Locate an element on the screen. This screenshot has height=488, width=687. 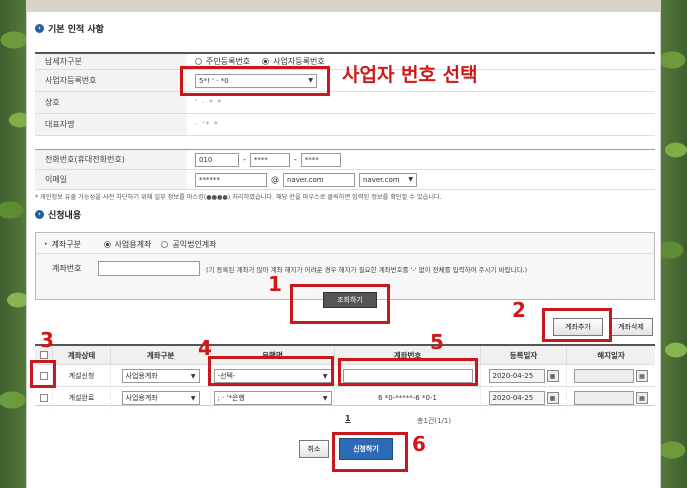
annotation-box-lookup is located at coordinates (340, 304).